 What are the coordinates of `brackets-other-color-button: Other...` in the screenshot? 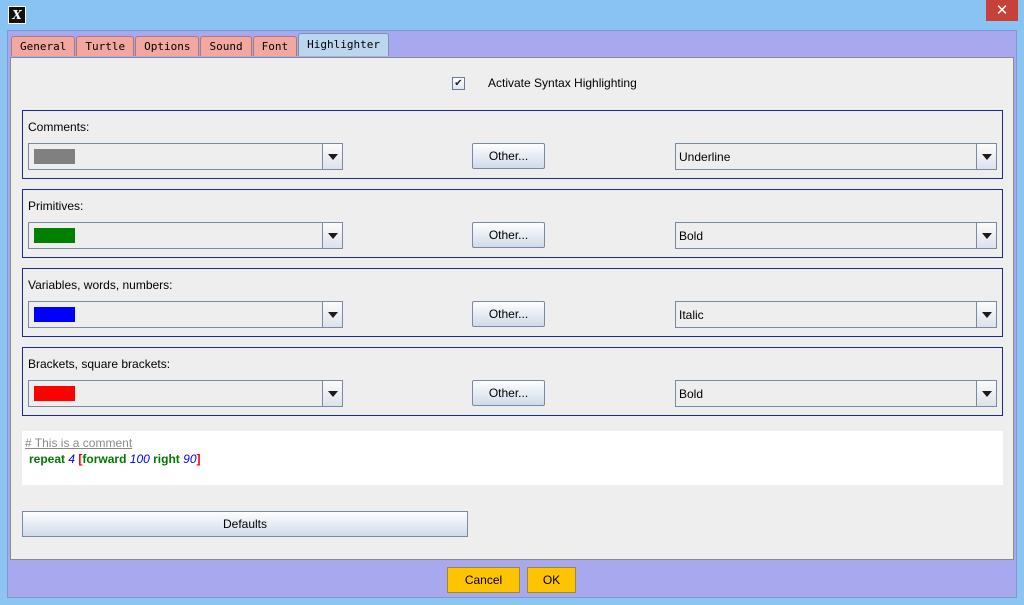 It's located at (508, 393).